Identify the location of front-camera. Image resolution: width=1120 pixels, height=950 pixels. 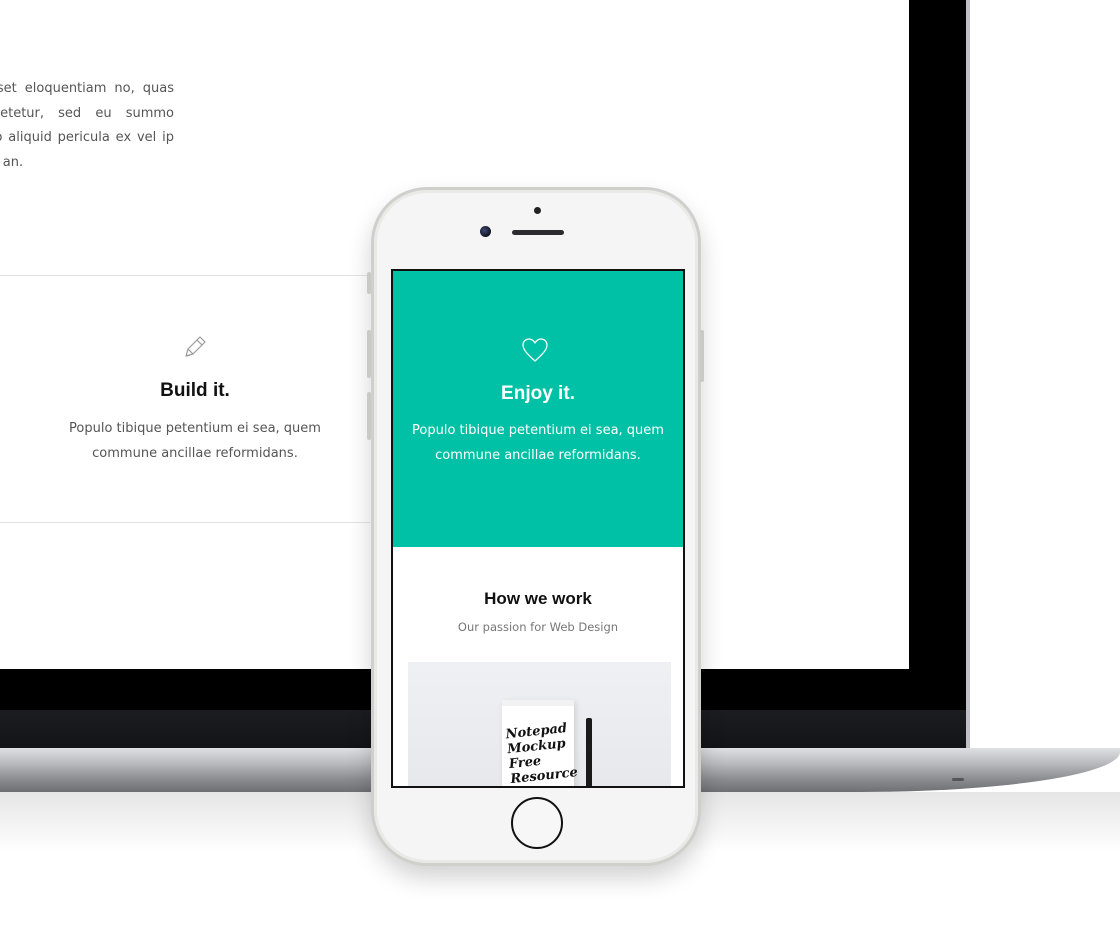
(485, 231).